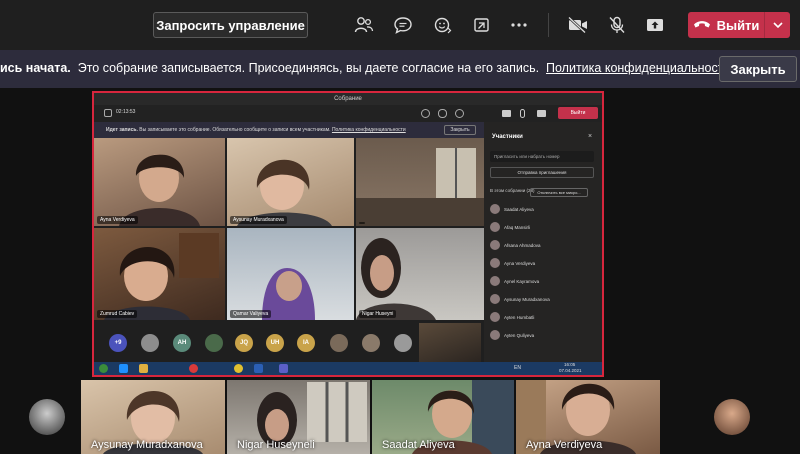 The height and width of the screenshot is (454, 800). I want to click on close-icon: ×, so click(590, 136).